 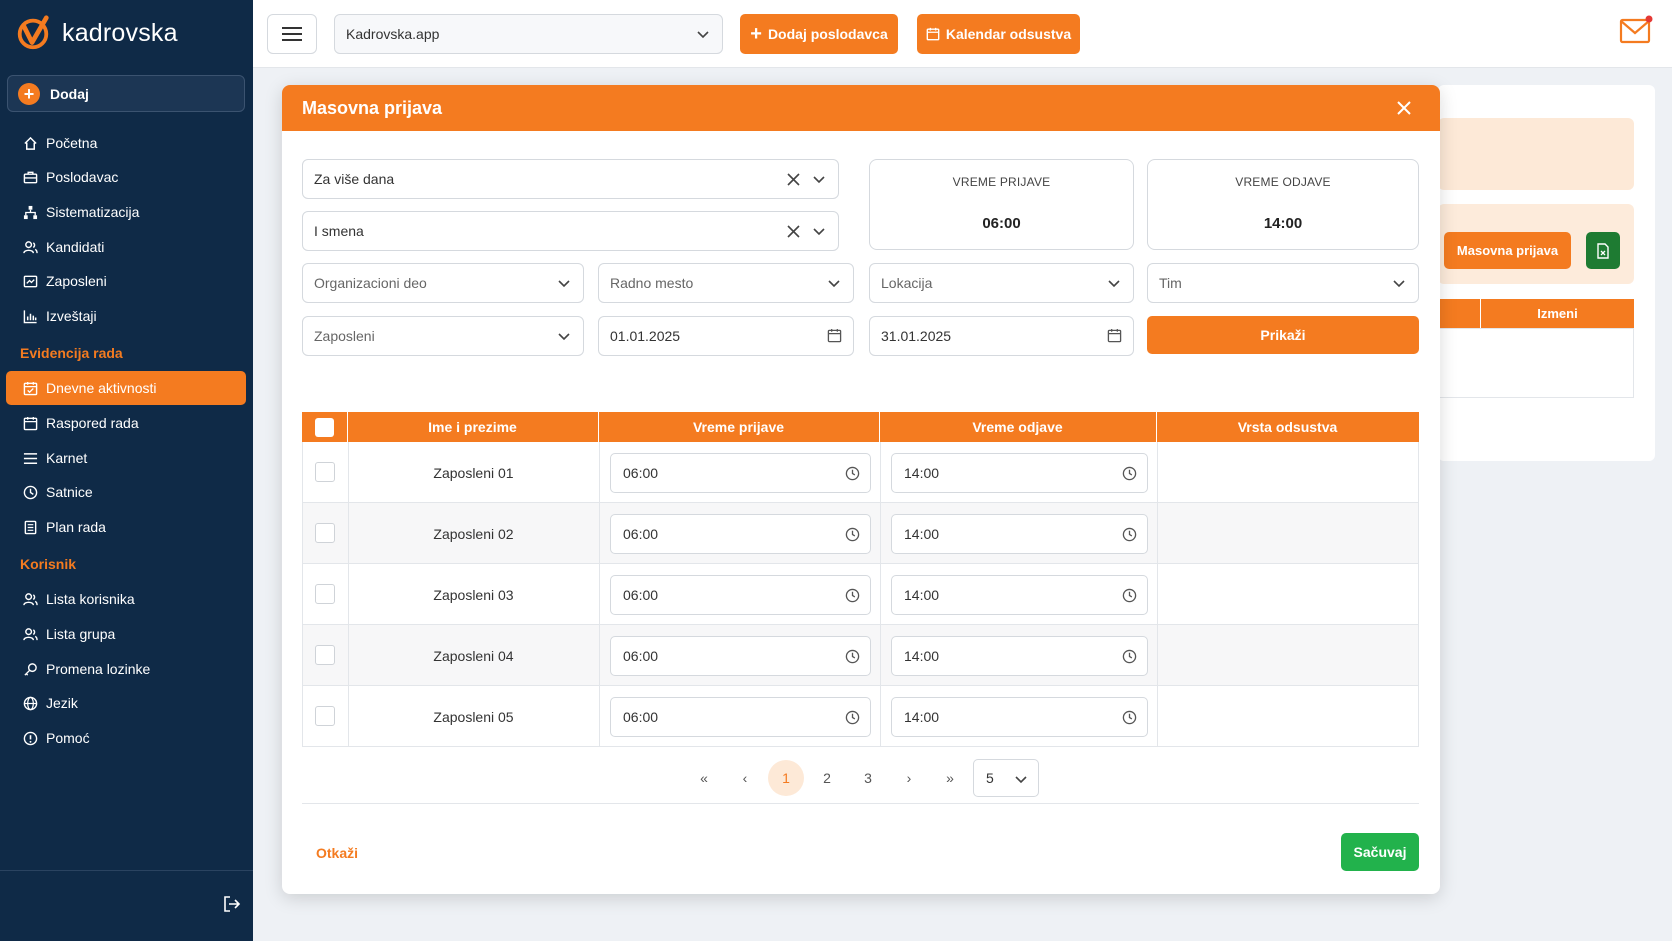 What do you see at coordinates (126, 281) in the screenshot?
I see `sidebar-item-zaposleni: Zaposleni` at bounding box center [126, 281].